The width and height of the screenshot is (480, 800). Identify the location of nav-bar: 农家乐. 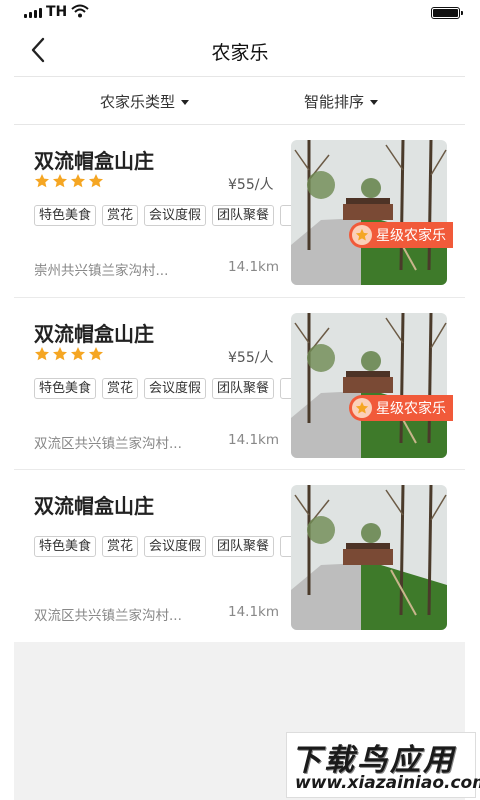
(240, 50).